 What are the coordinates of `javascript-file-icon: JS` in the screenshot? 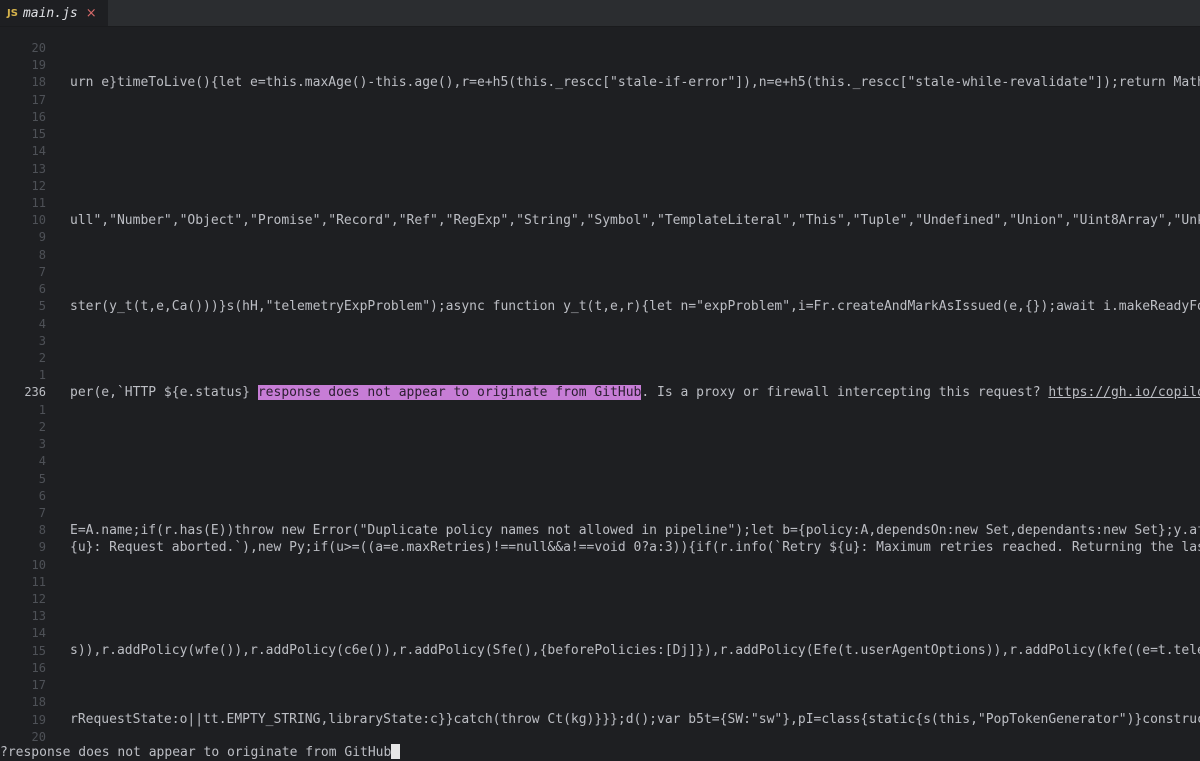 It's located at (12, 13).